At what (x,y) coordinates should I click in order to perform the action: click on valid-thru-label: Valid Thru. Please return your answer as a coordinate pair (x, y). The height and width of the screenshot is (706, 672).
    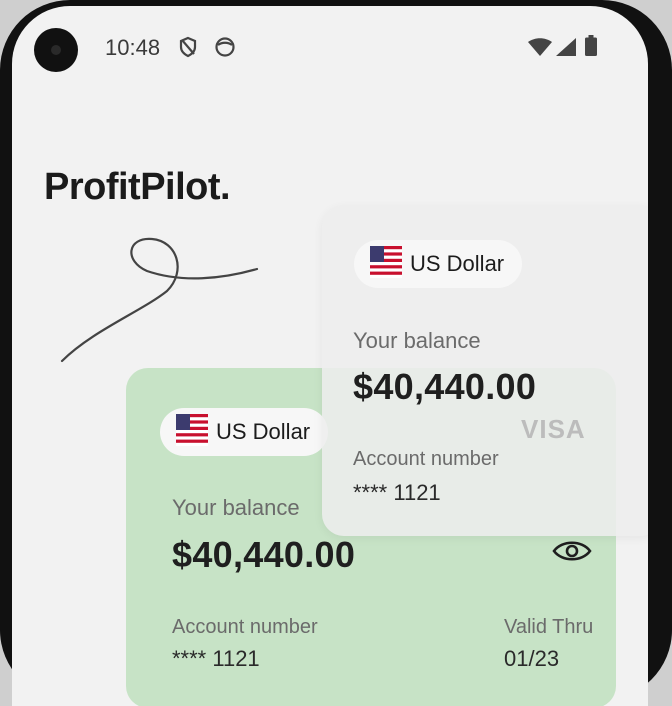
    Looking at the image, I should click on (549, 627).